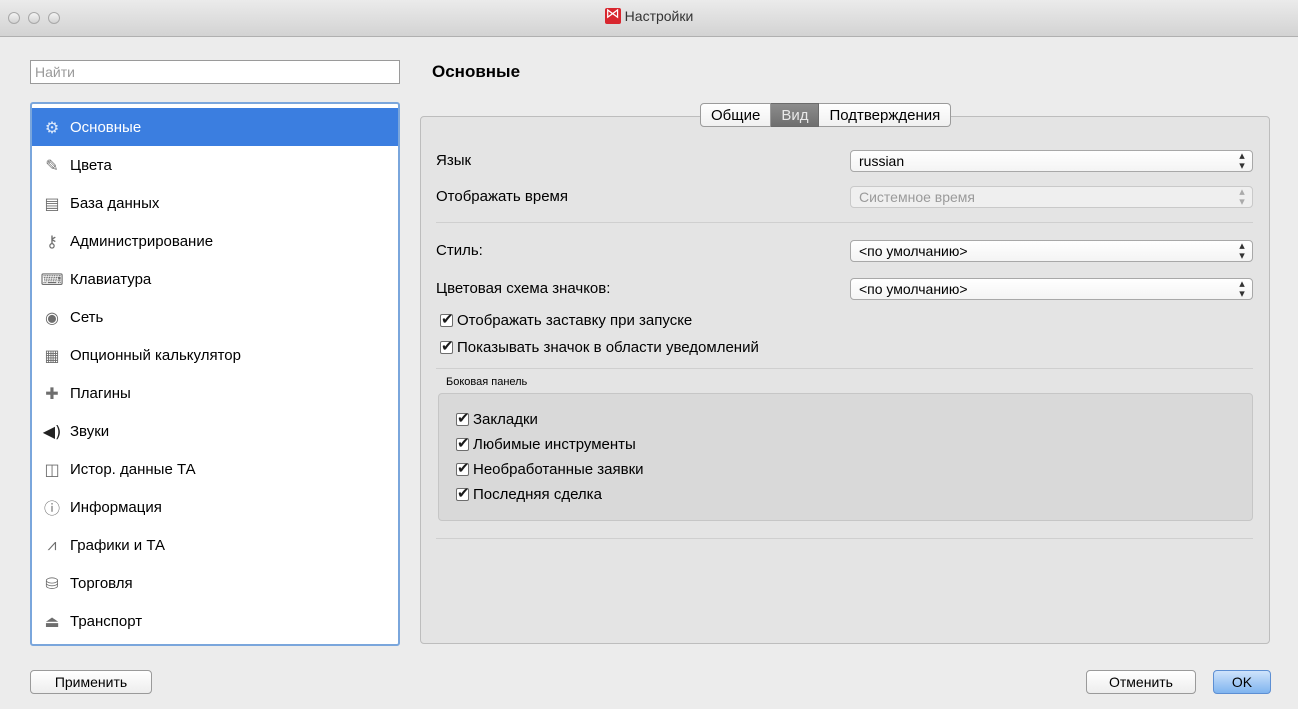  What do you see at coordinates (917, 197) in the screenshot?
I see `time-value: Системное время` at bounding box center [917, 197].